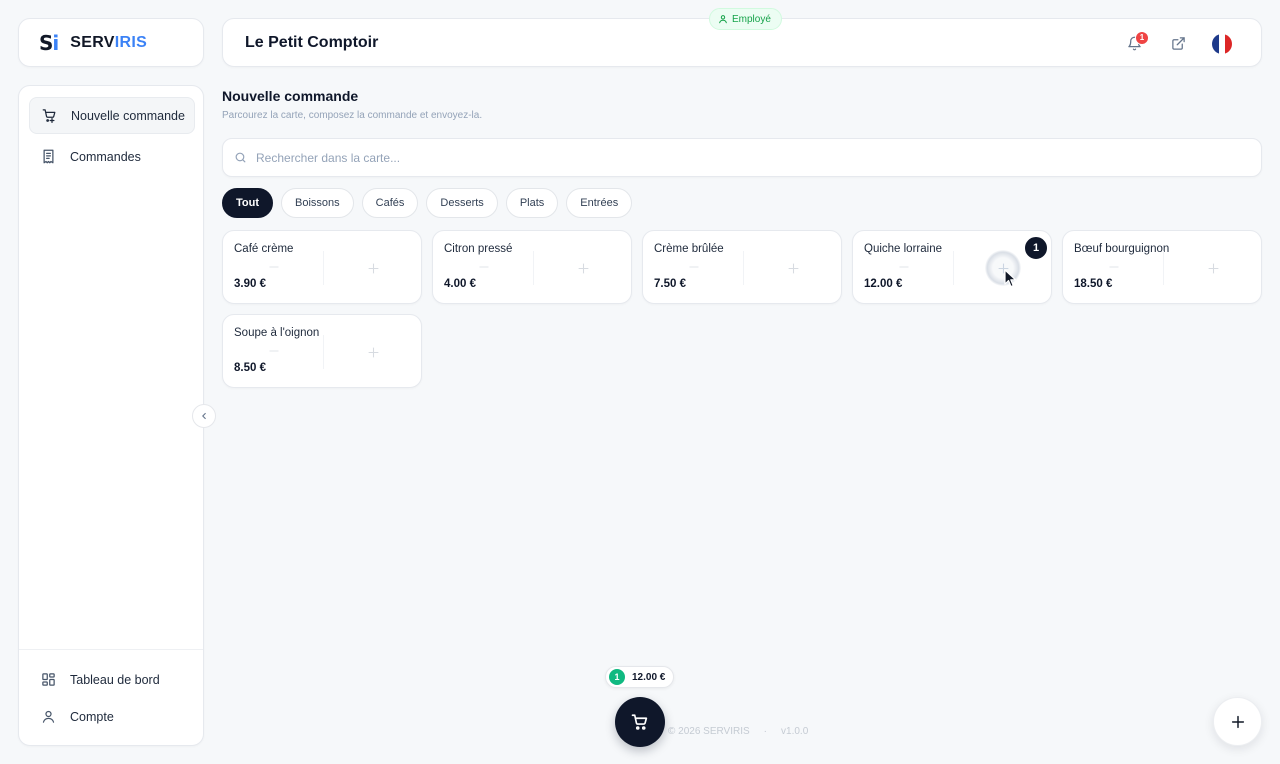 This screenshot has width=1280, height=764. I want to click on notifications-button: 1, so click(1134, 44).